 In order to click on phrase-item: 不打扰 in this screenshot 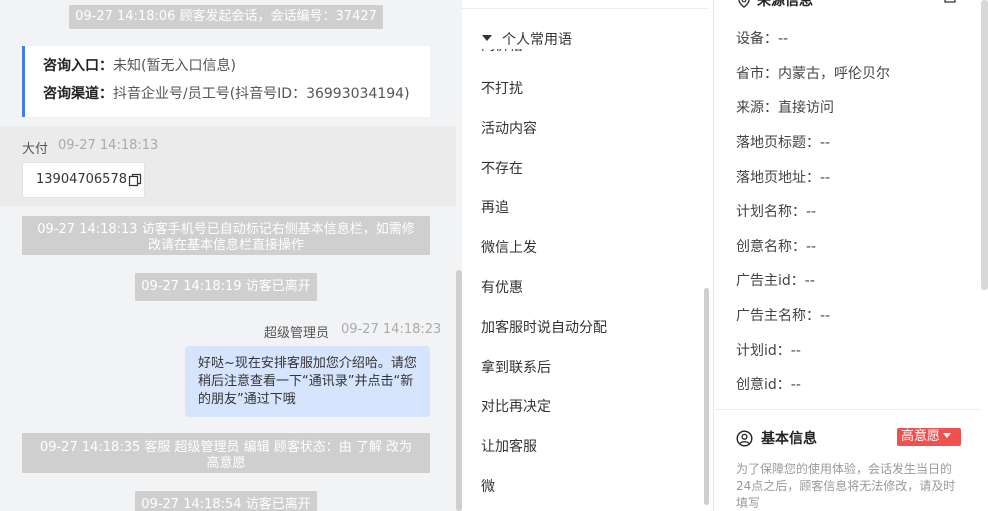, I will do `click(502, 88)`.